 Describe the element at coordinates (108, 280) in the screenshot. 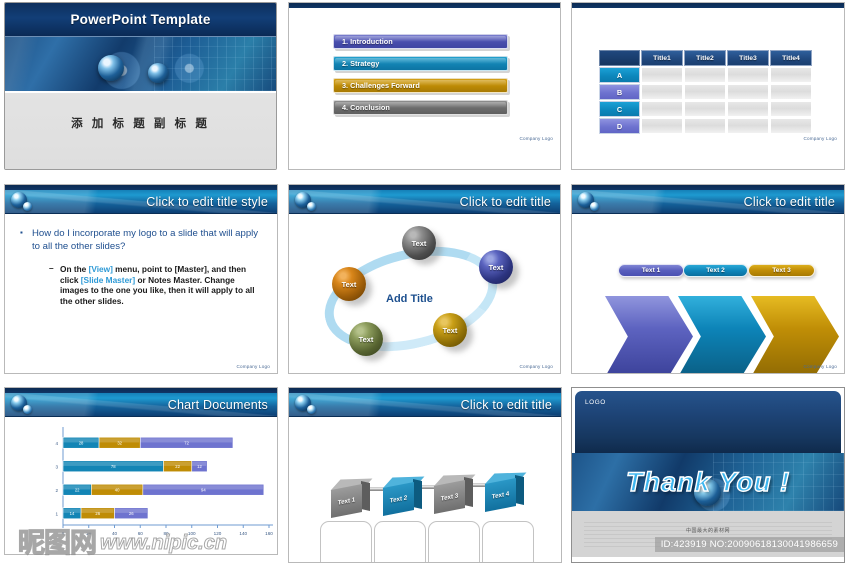

I see `b2-slide-master-link: [Slide Master]` at that location.